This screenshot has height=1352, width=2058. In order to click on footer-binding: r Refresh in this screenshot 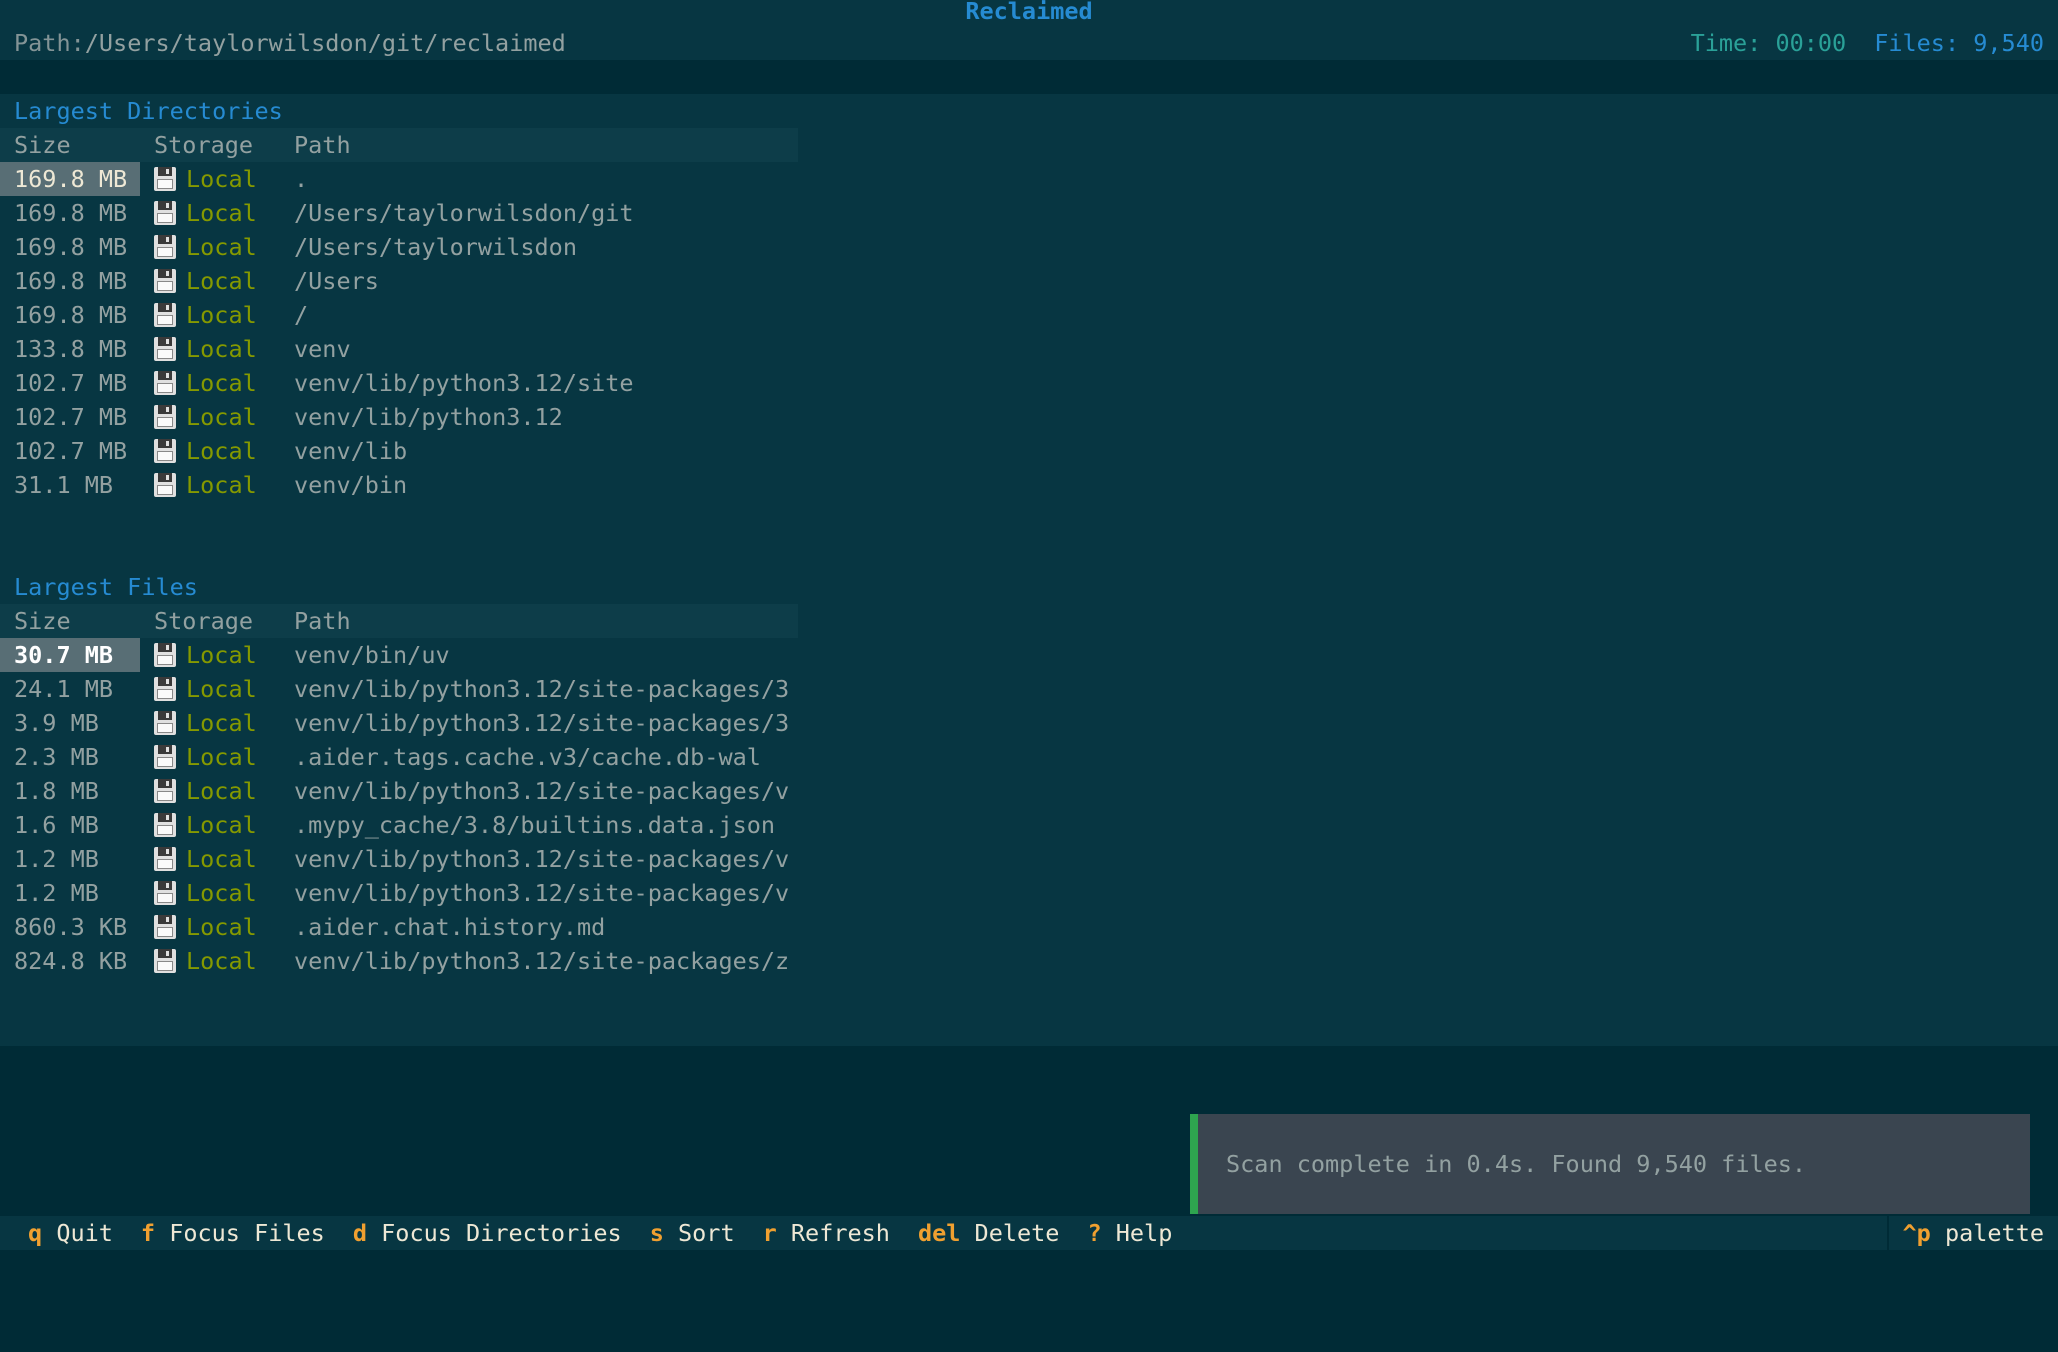, I will do `click(826, 1233)`.